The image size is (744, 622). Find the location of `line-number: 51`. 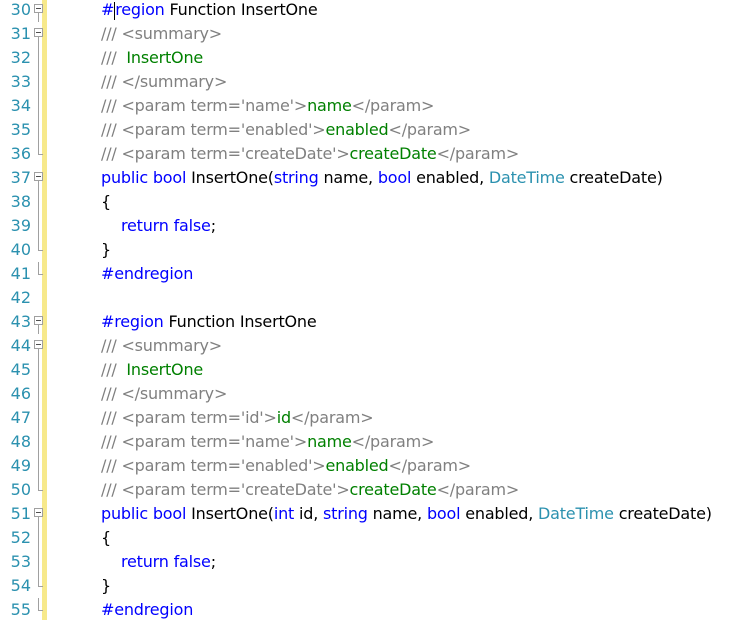

line-number: 51 is located at coordinates (20, 513).